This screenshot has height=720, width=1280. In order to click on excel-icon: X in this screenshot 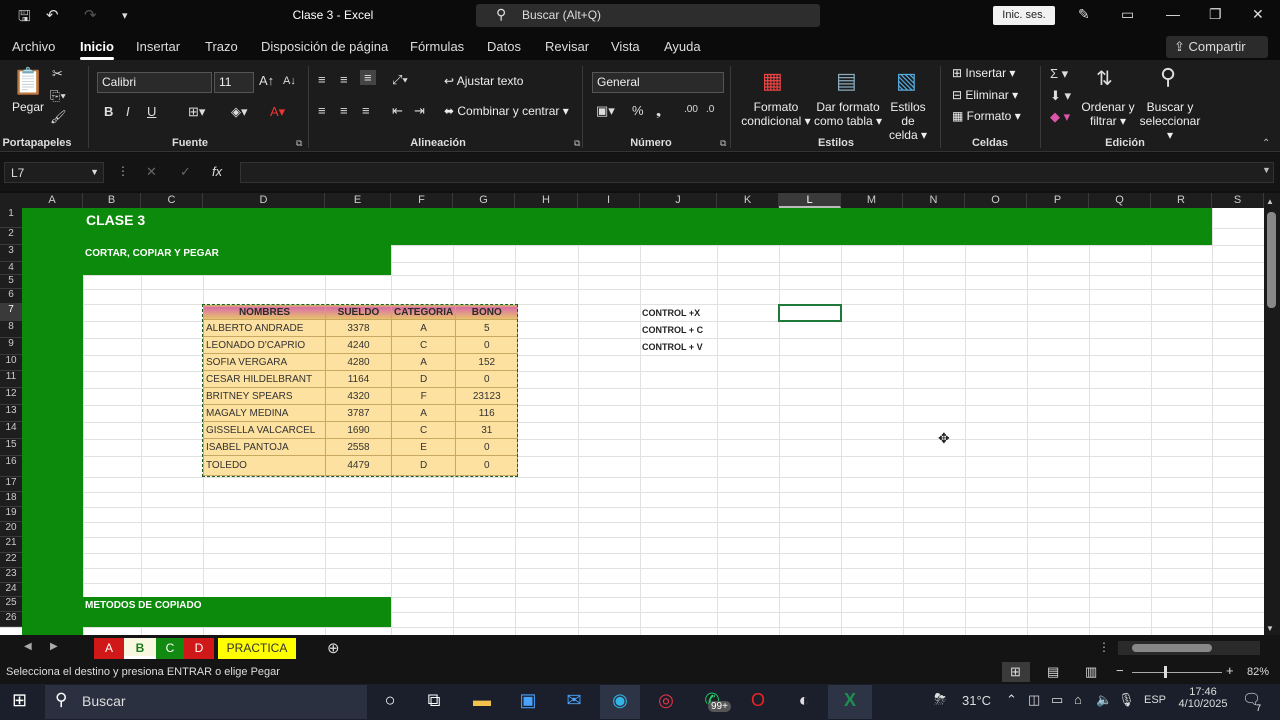, I will do `click(850, 702)`.